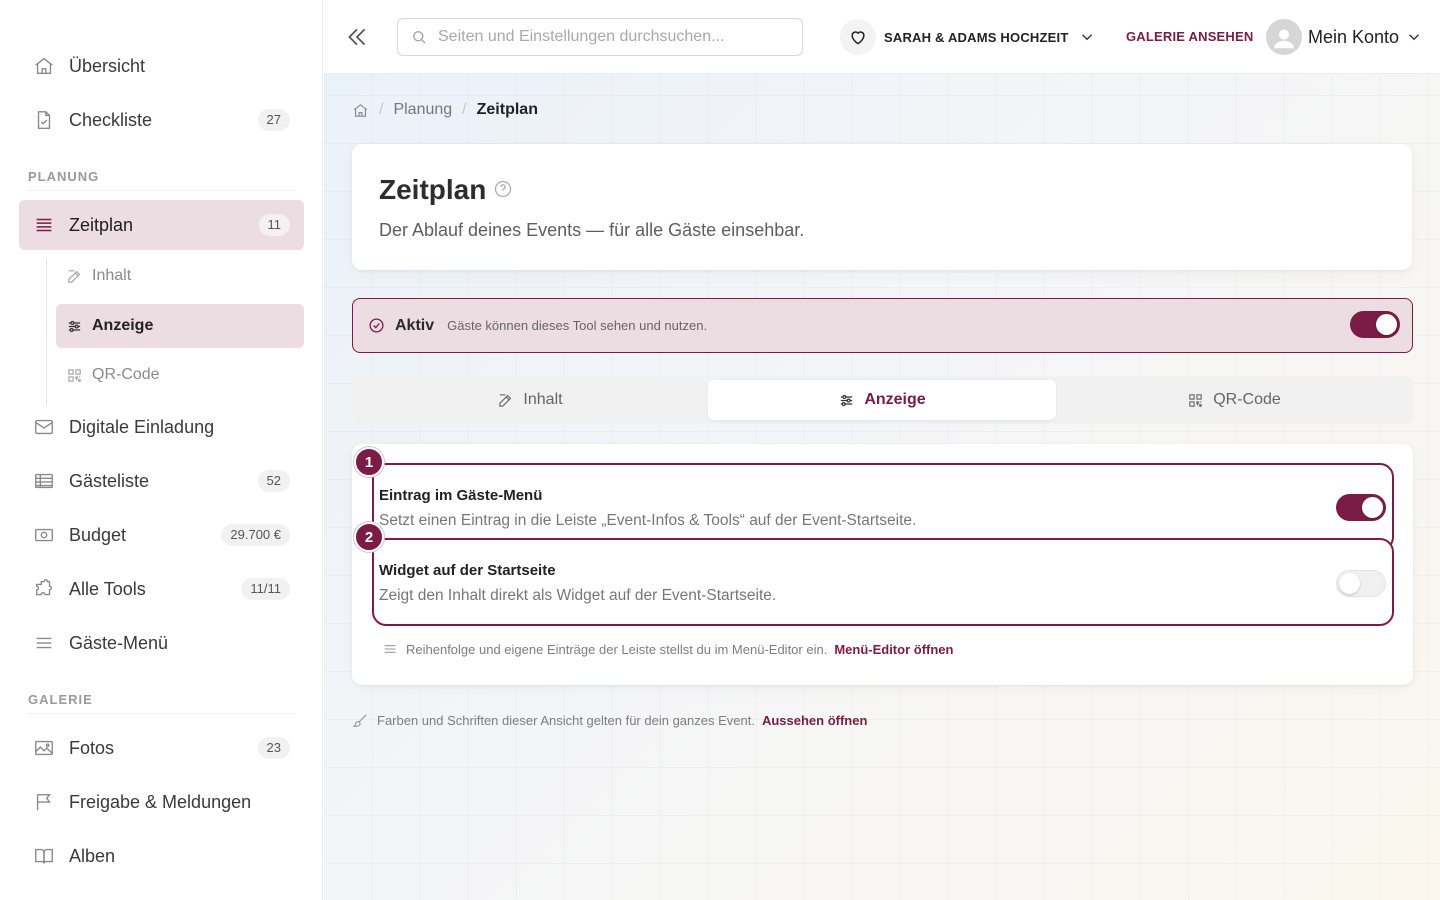 This screenshot has height=900, width=1440. I want to click on search-box, so click(600, 37).